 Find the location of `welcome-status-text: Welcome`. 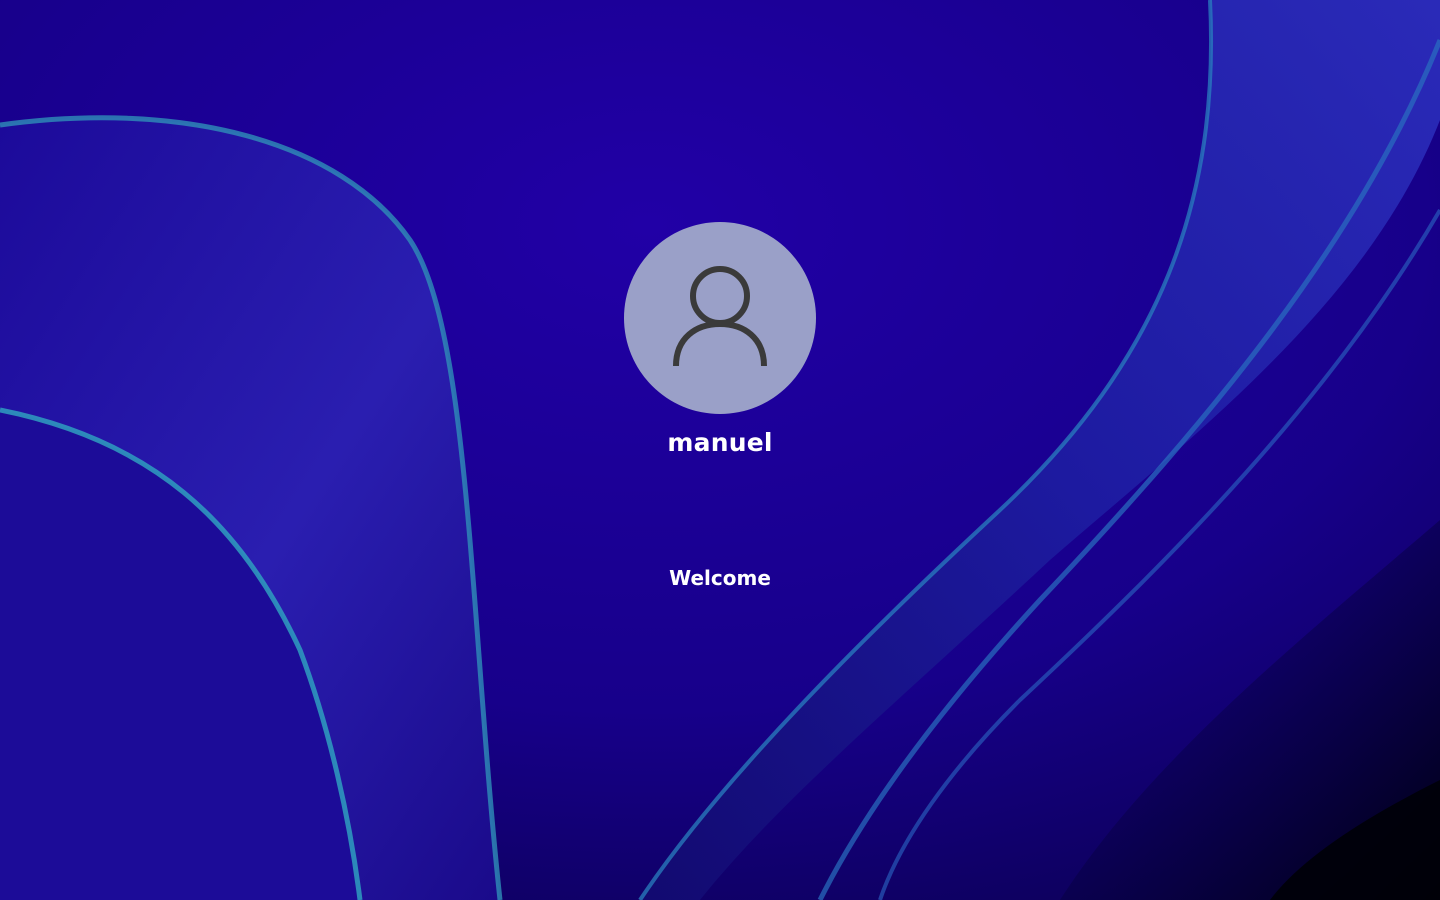

welcome-status-text: Welcome is located at coordinates (720, 578).